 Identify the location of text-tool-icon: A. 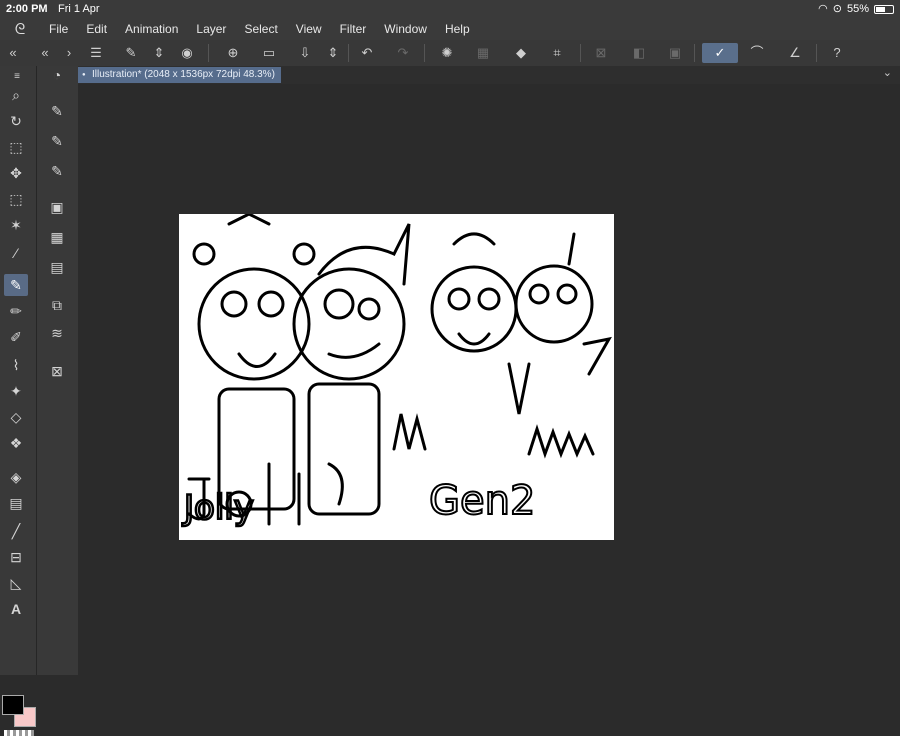
(16, 609).